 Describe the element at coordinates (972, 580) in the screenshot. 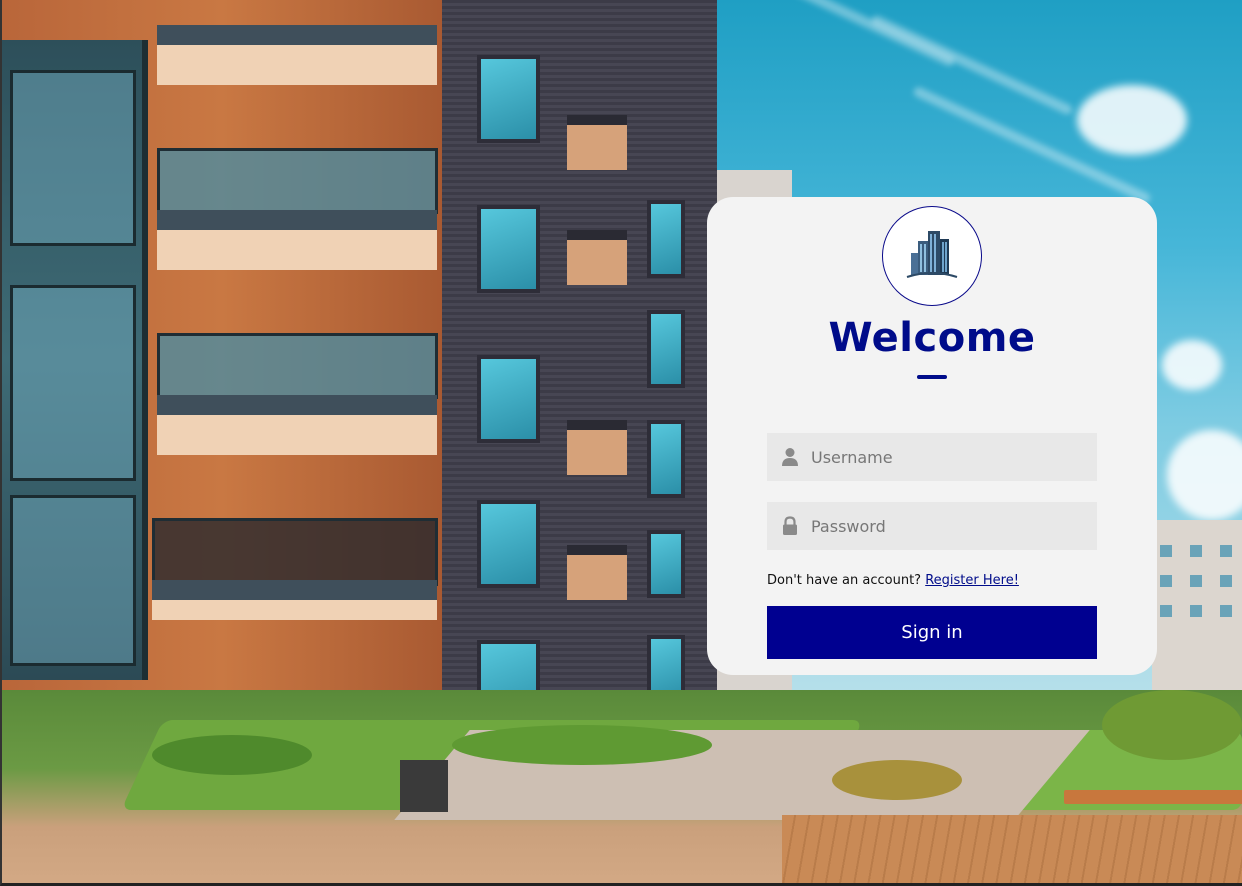

I see `register-link: Register Here!` at that location.